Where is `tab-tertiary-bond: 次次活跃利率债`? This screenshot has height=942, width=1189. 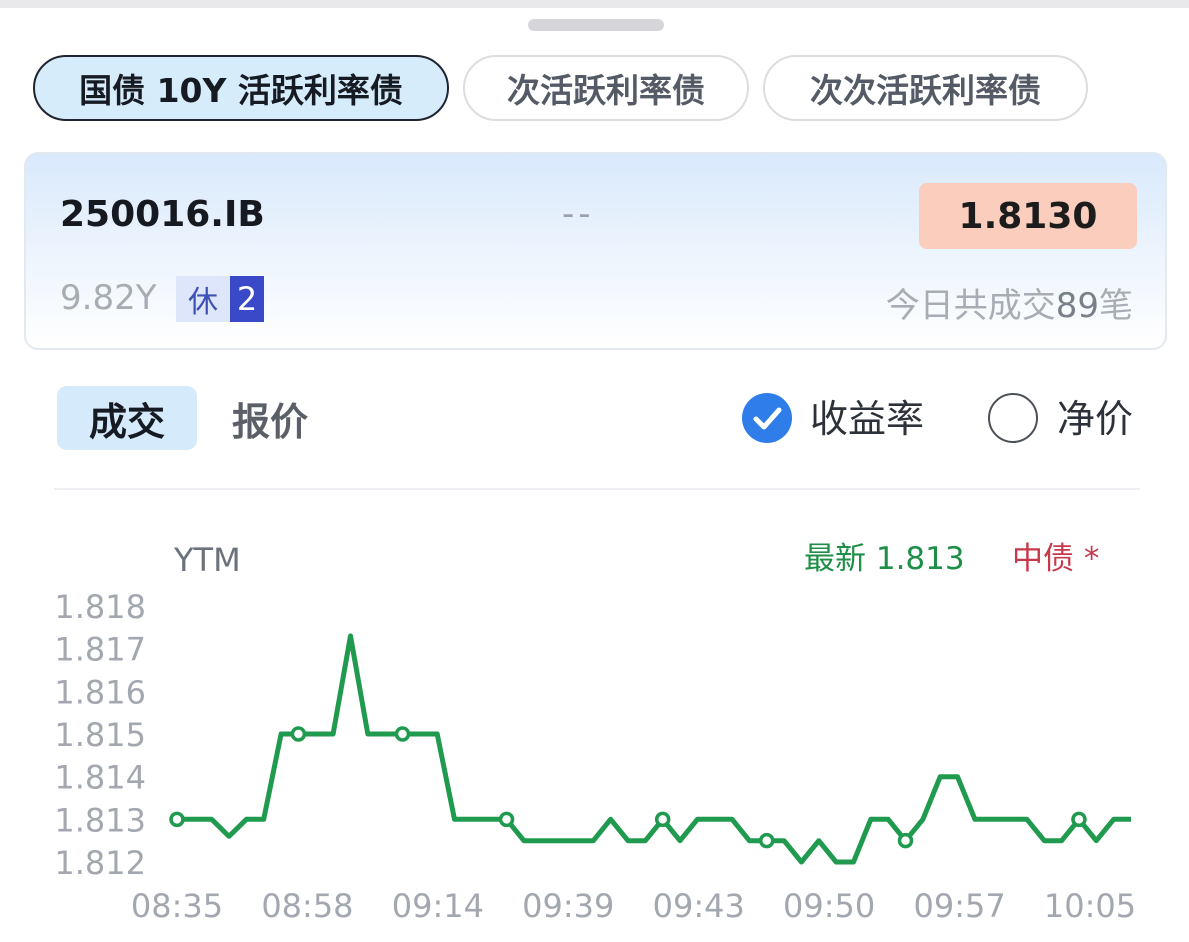
tab-tertiary-bond: 次次活跃利率债 is located at coordinates (925, 88).